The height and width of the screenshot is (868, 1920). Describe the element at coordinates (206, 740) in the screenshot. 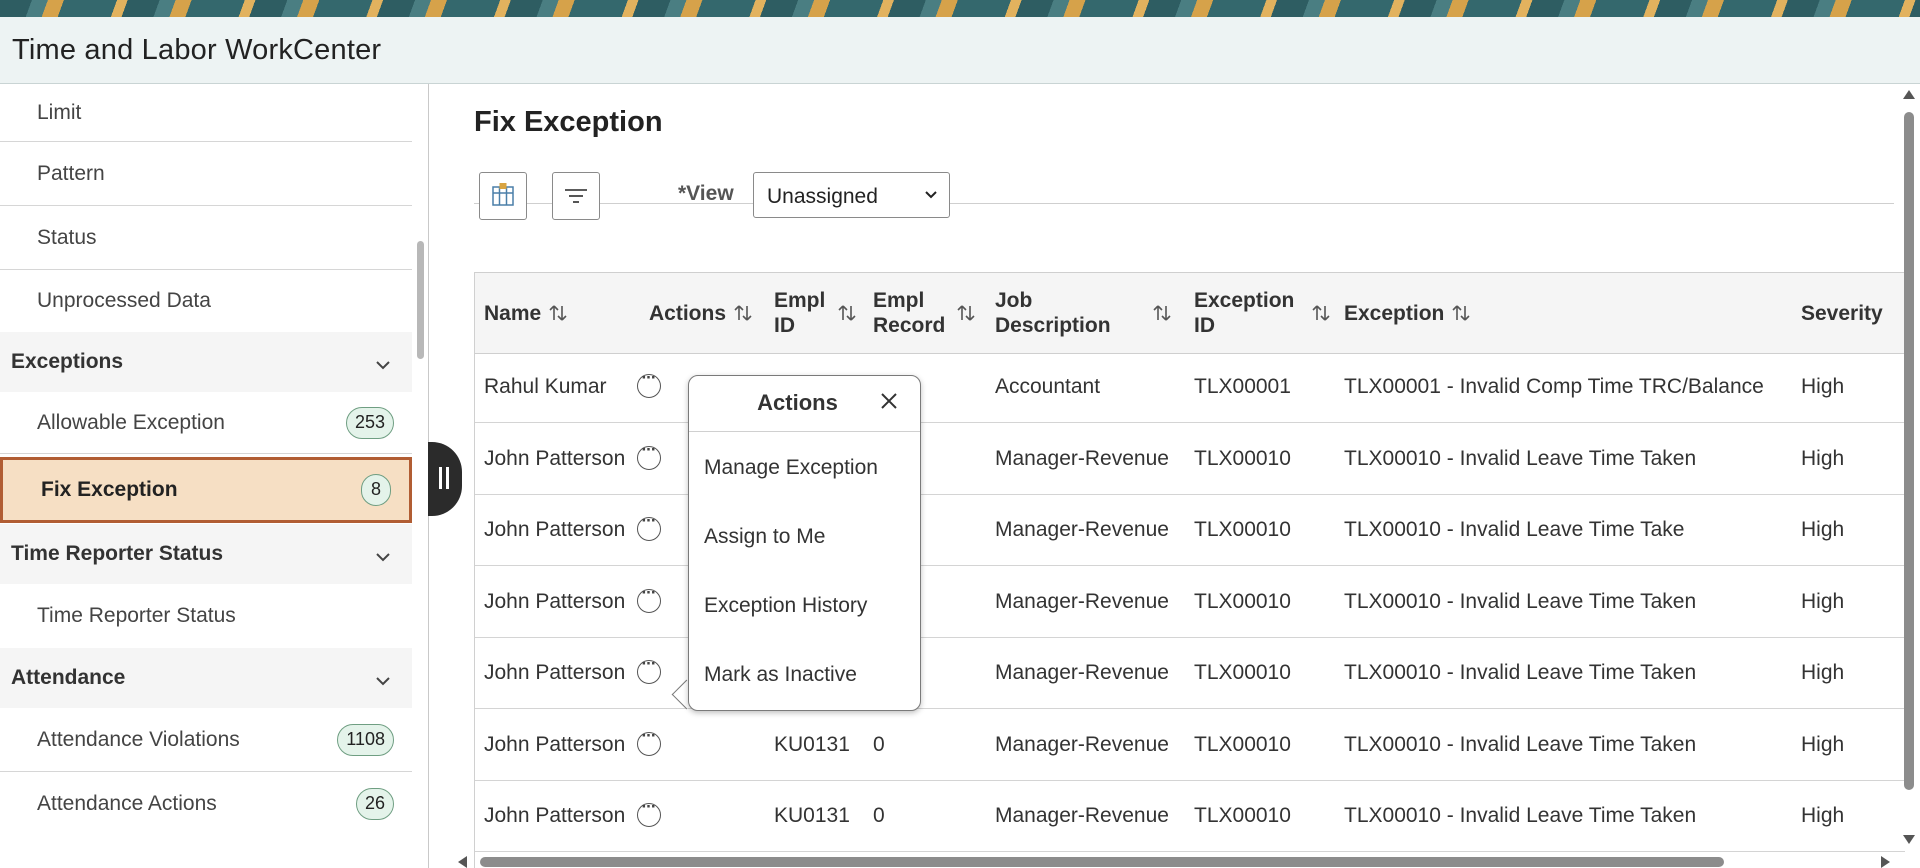

I see `sidebar-item-attendance-violations: Attendance Violations 1108` at that location.